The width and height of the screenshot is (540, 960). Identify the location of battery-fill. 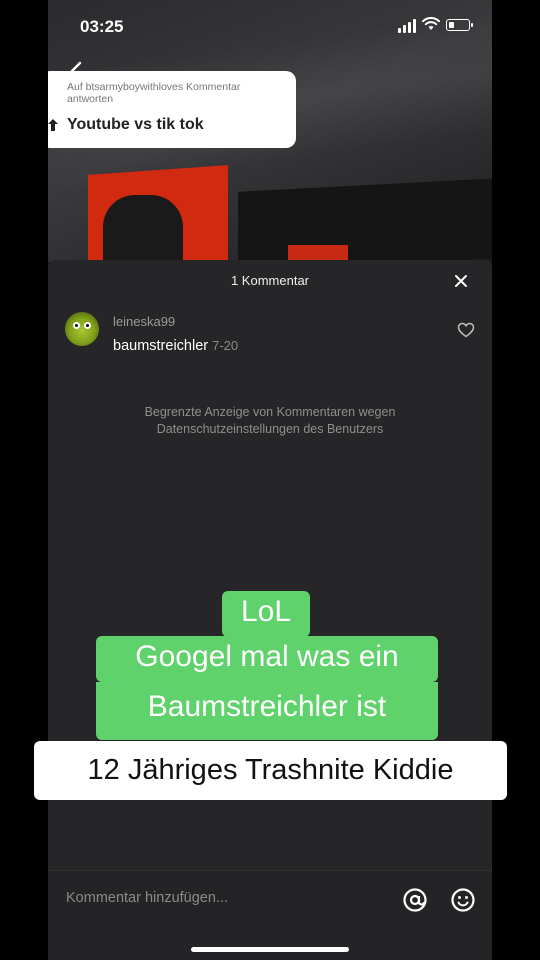
(451, 24).